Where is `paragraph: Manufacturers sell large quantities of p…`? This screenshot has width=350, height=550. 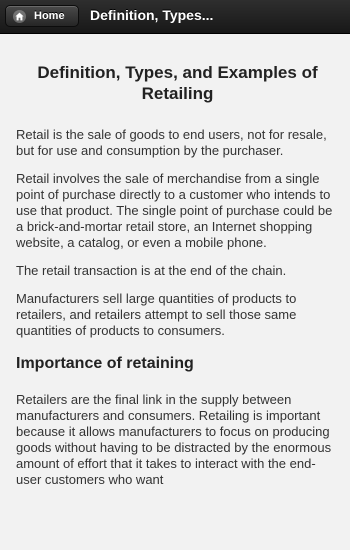 paragraph: Manufacturers sell large quantities of p… is located at coordinates (156, 314).